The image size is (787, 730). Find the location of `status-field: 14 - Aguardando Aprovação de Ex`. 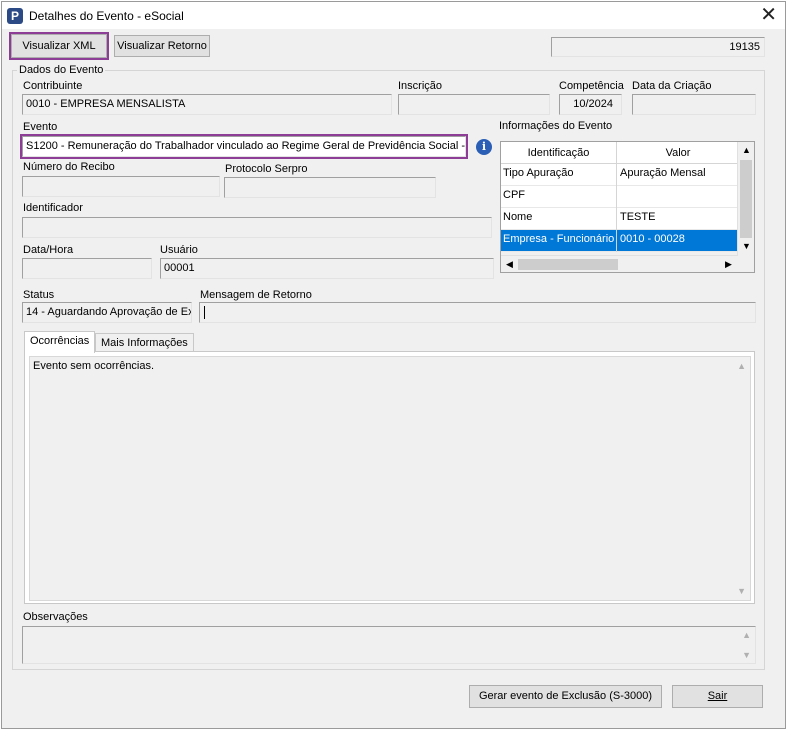

status-field: 14 - Aguardando Aprovação de Ex is located at coordinates (107, 312).